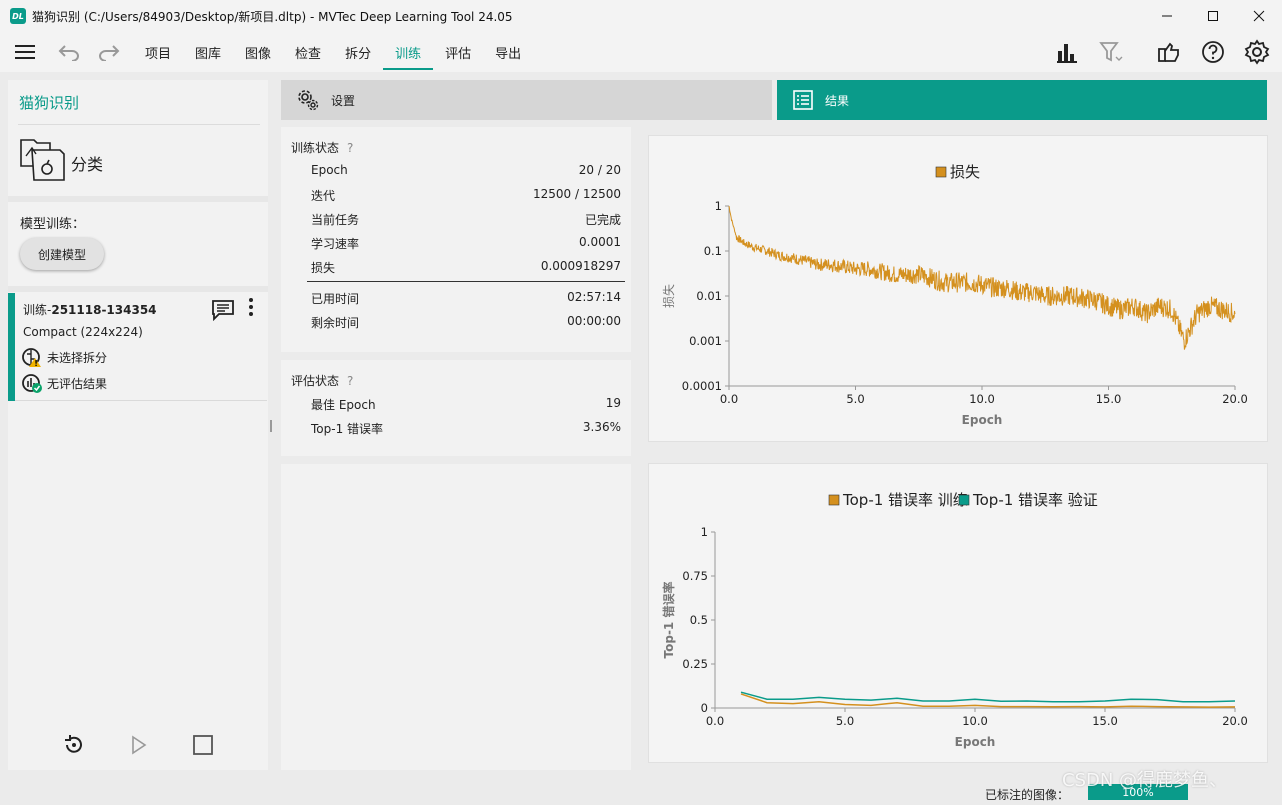  I want to click on create-model-button: 创建模型, so click(62, 254).